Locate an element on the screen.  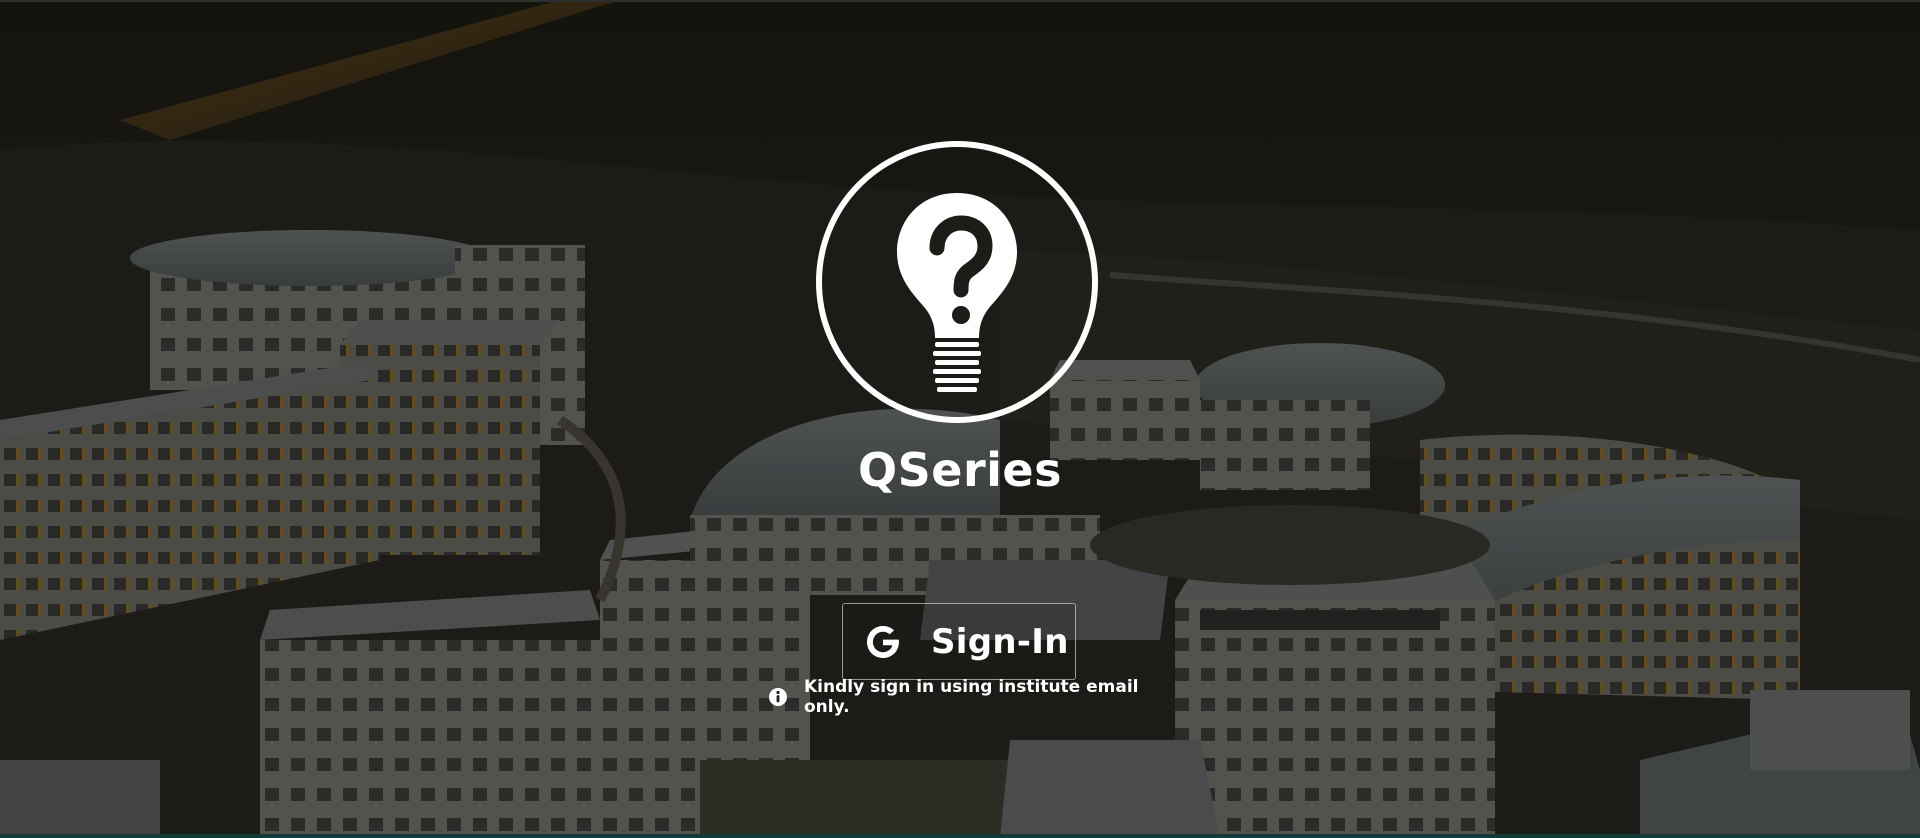
info-circle-icon is located at coordinates (778, 697).